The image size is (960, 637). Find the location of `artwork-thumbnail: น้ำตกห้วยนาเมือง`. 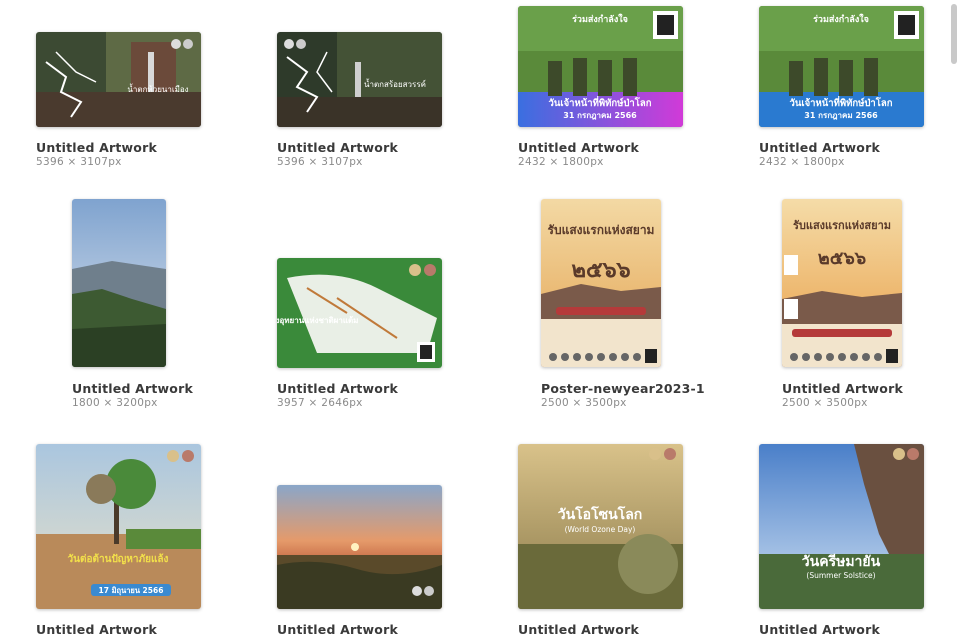

artwork-thumbnail: น้ำตกห้วยนาเมือง is located at coordinates (118, 79).